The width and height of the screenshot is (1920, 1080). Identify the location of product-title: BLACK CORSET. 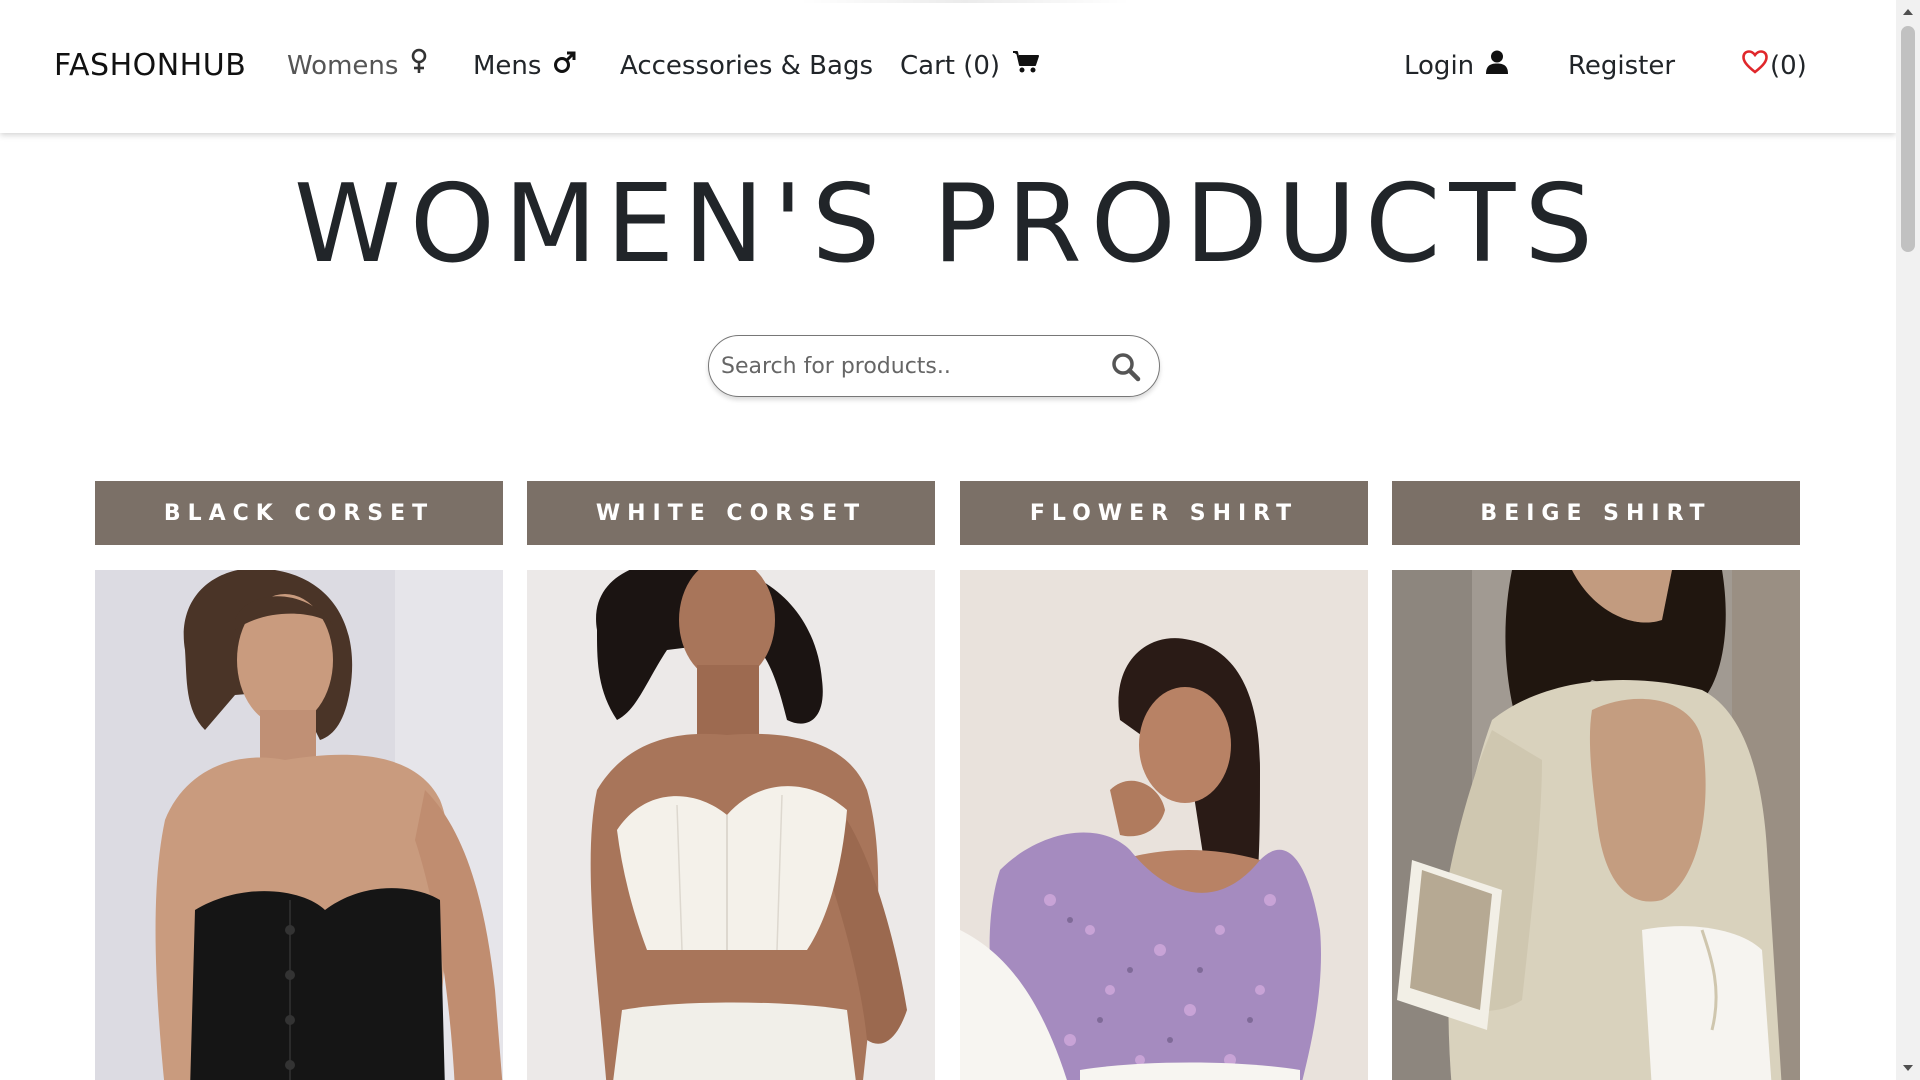
(299, 513).